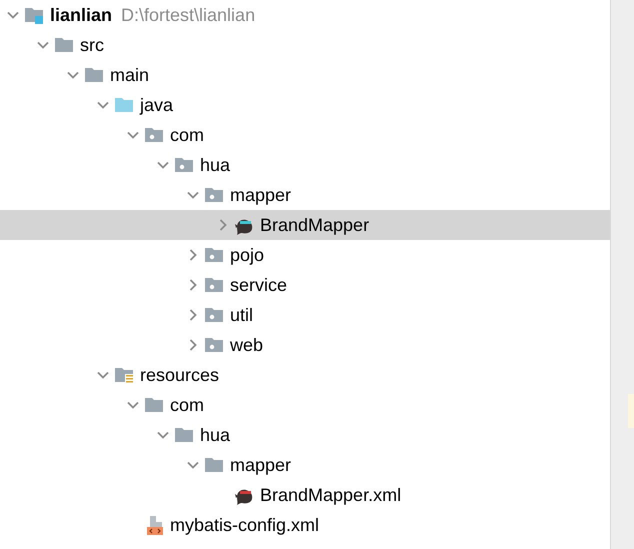 The image size is (634, 549). I want to click on tree-row: web, so click(305, 345).